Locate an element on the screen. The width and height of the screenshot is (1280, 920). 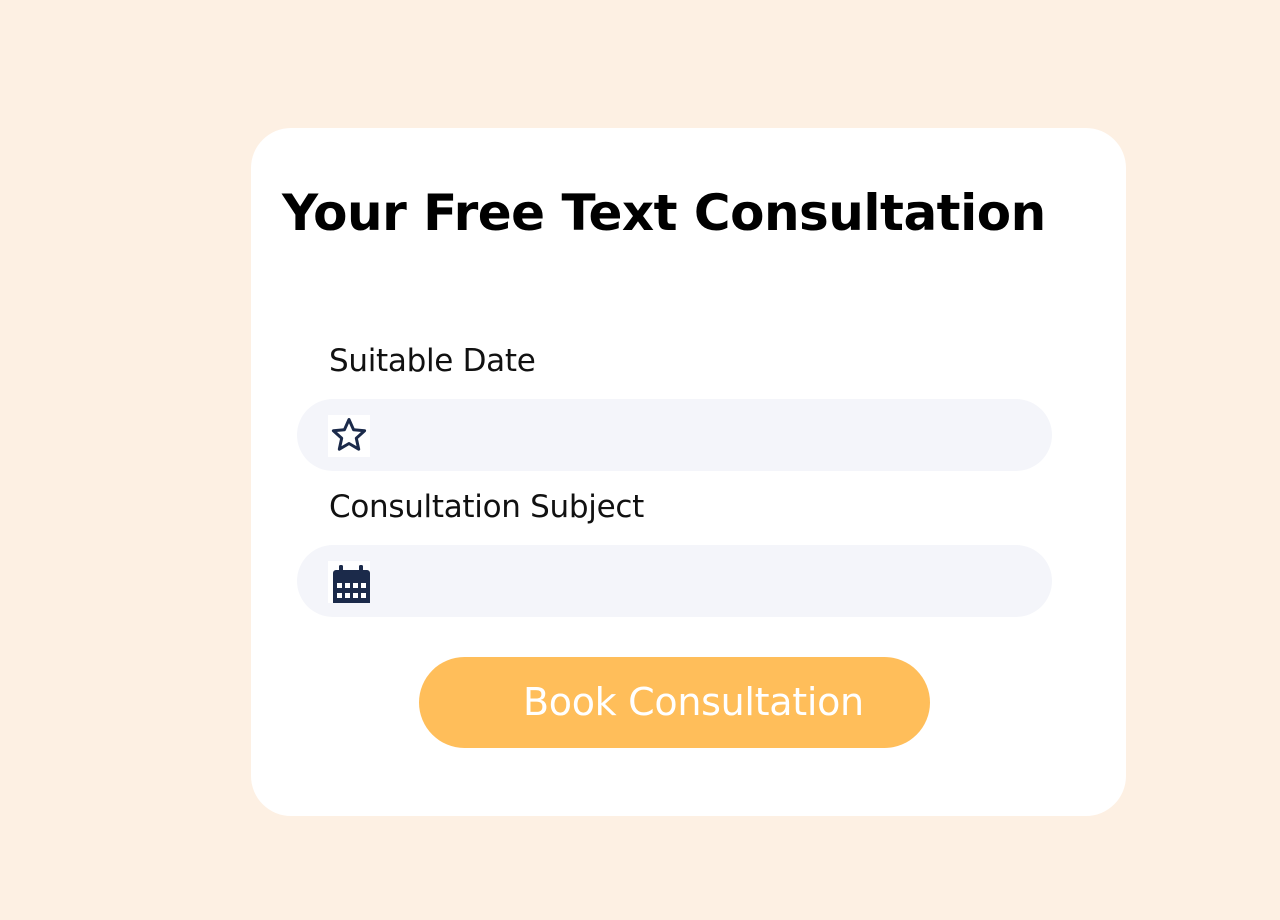
consultation-subject-label: Consultation Subject is located at coordinates (486, 507).